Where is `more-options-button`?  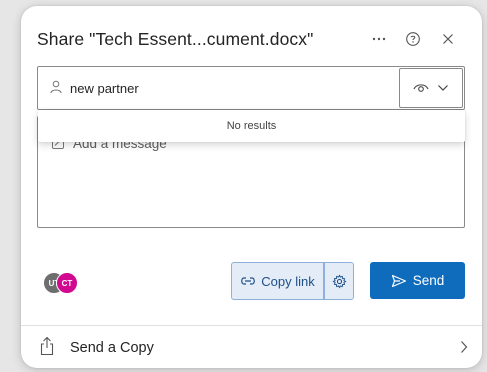 more-options-button is located at coordinates (379, 39).